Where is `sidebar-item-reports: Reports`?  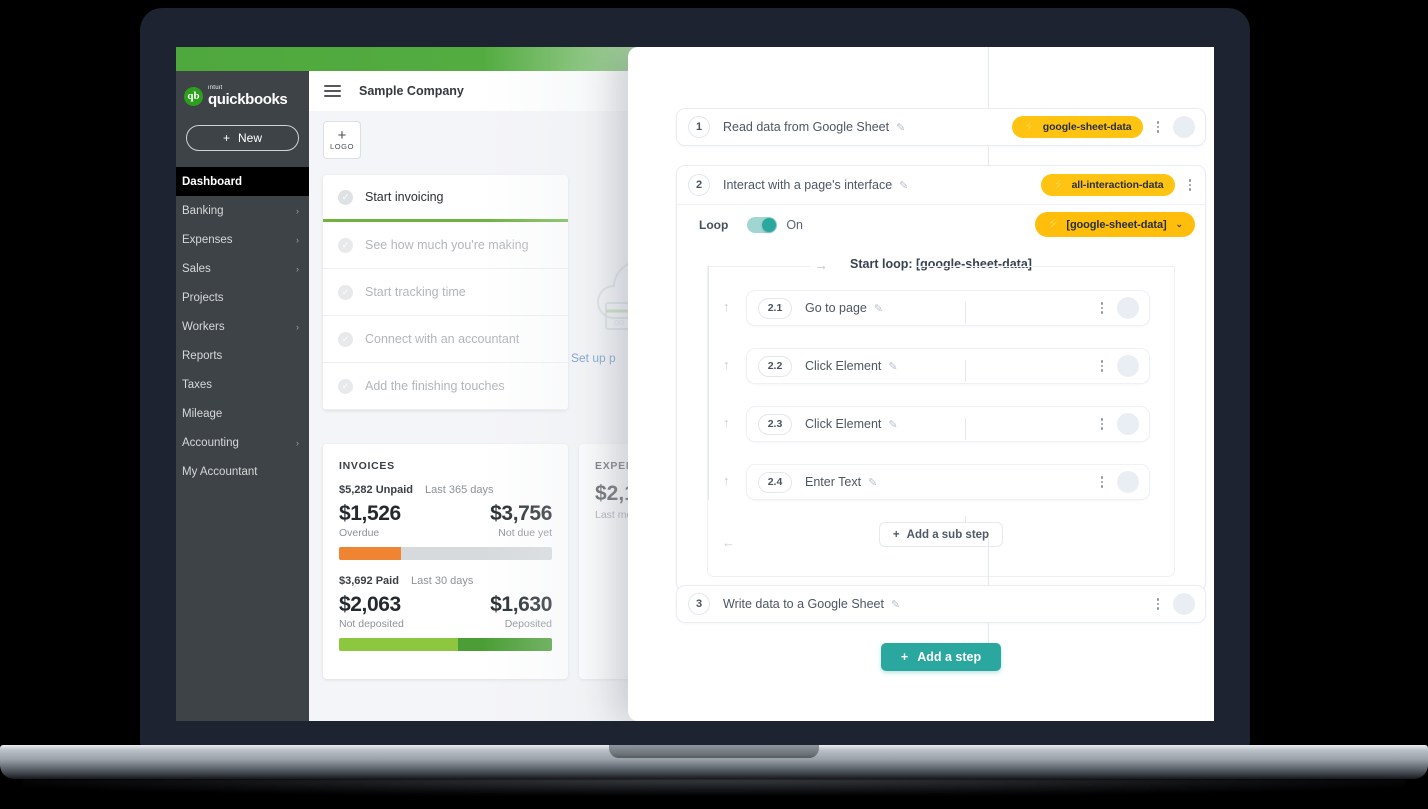 sidebar-item-reports: Reports is located at coordinates (242, 355).